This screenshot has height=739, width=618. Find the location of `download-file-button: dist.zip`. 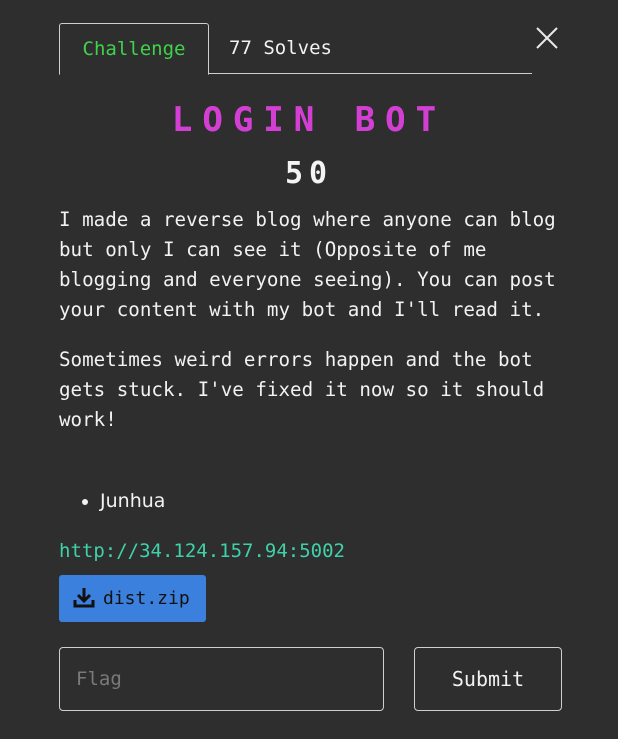

download-file-button: dist.zip is located at coordinates (132, 598).